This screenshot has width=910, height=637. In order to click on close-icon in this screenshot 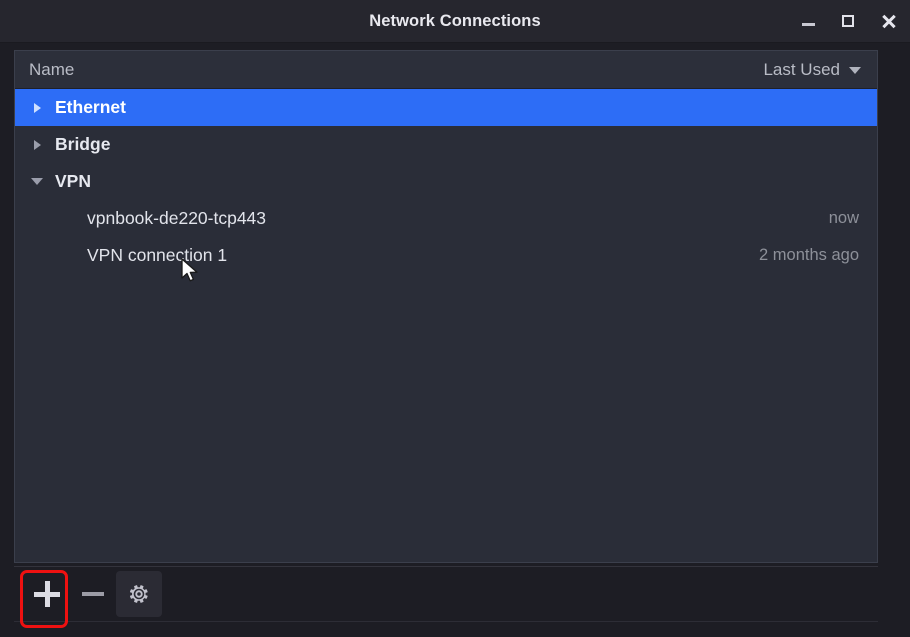, I will do `click(888, 21)`.